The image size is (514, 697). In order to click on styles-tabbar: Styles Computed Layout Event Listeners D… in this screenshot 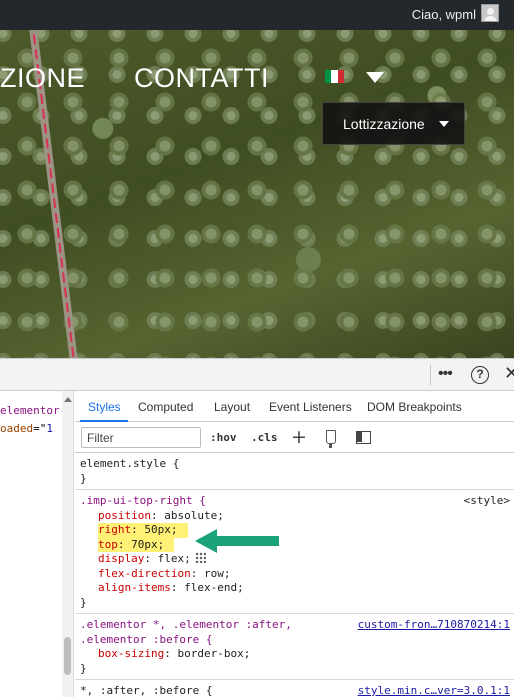, I will do `click(294, 406)`.